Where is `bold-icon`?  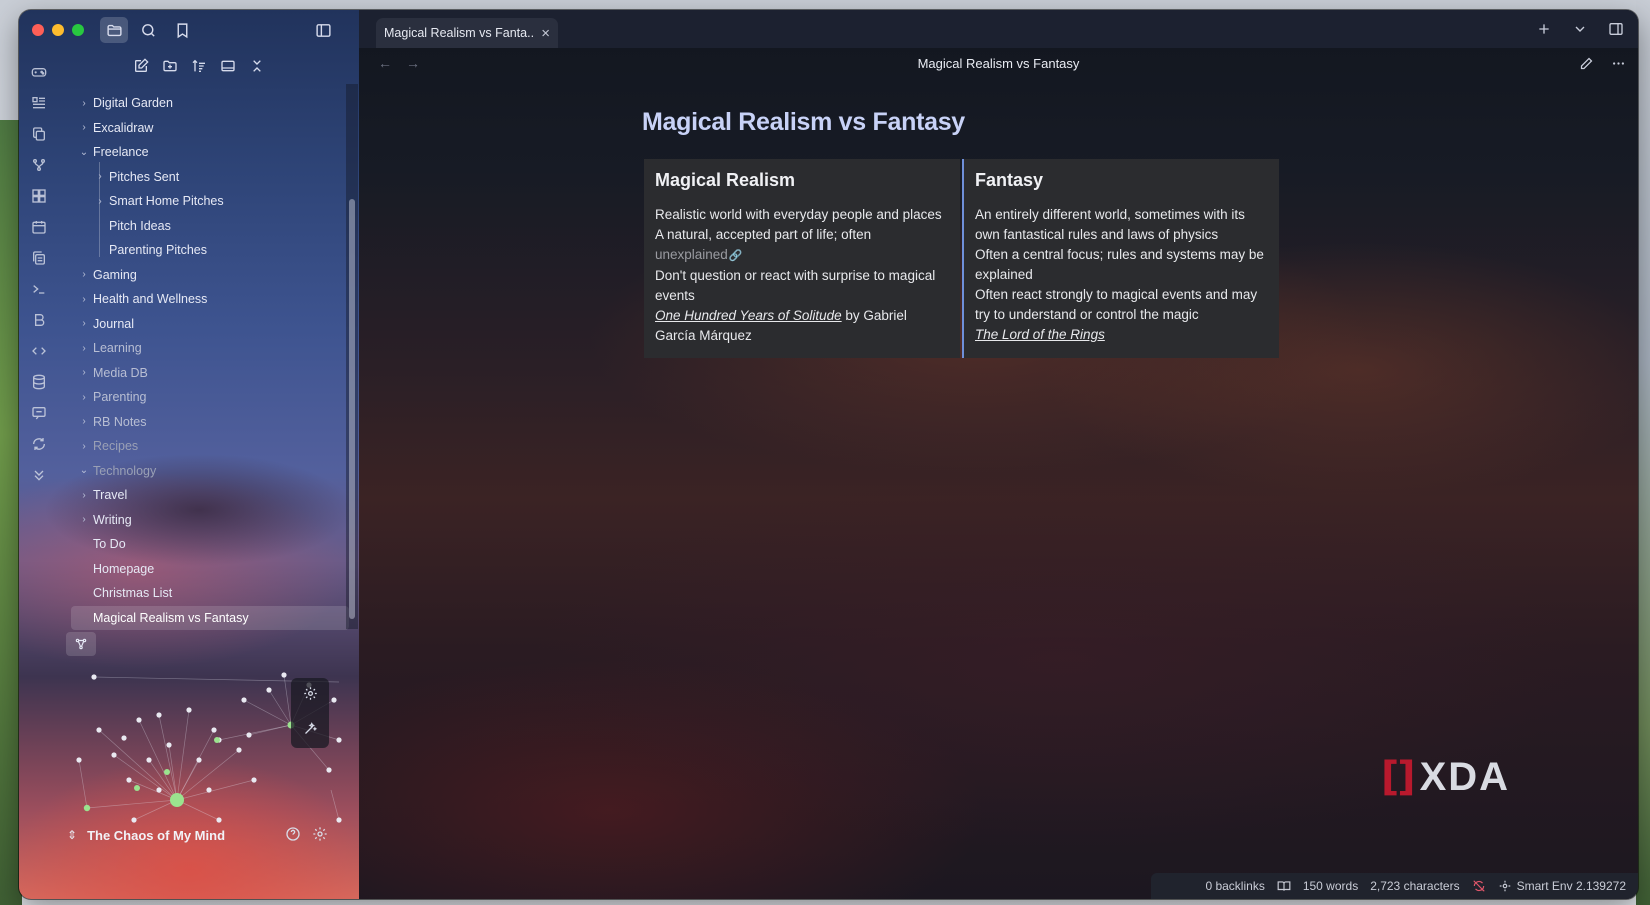
bold-icon is located at coordinates (39, 319).